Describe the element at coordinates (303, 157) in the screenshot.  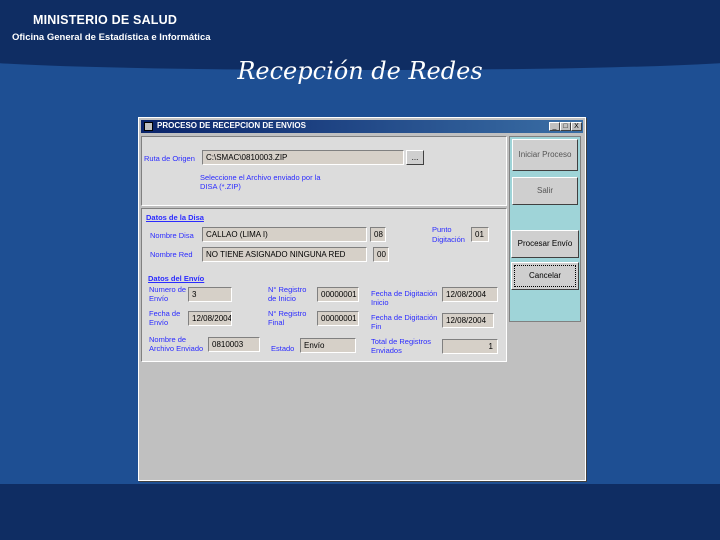
I see `origen-input: C:\SMAC\0810003.ZIP` at that location.